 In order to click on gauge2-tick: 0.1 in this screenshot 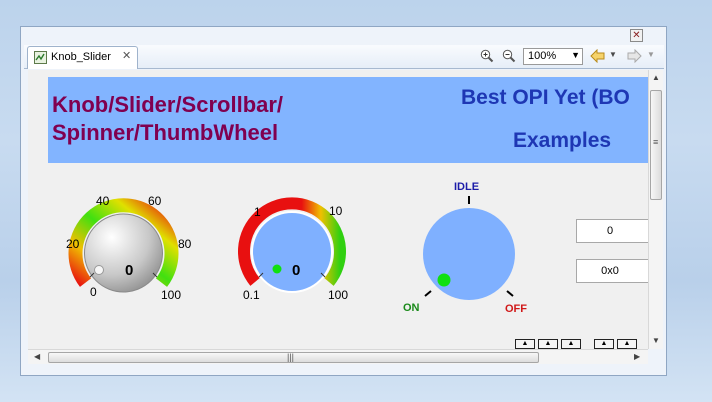, I will do `click(251, 295)`.